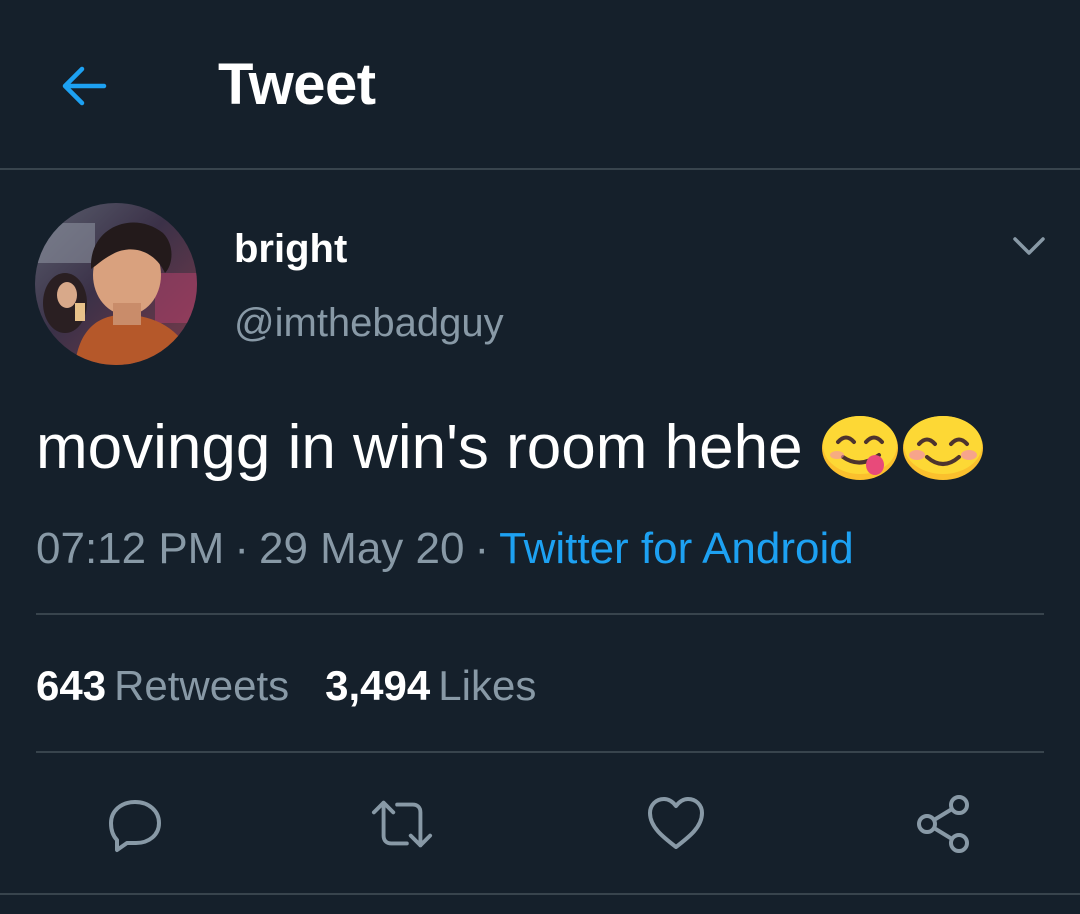 Image resolution: width=1080 pixels, height=914 pixels. I want to click on tweet-source-link: Twitter for Android, so click(676, 548).